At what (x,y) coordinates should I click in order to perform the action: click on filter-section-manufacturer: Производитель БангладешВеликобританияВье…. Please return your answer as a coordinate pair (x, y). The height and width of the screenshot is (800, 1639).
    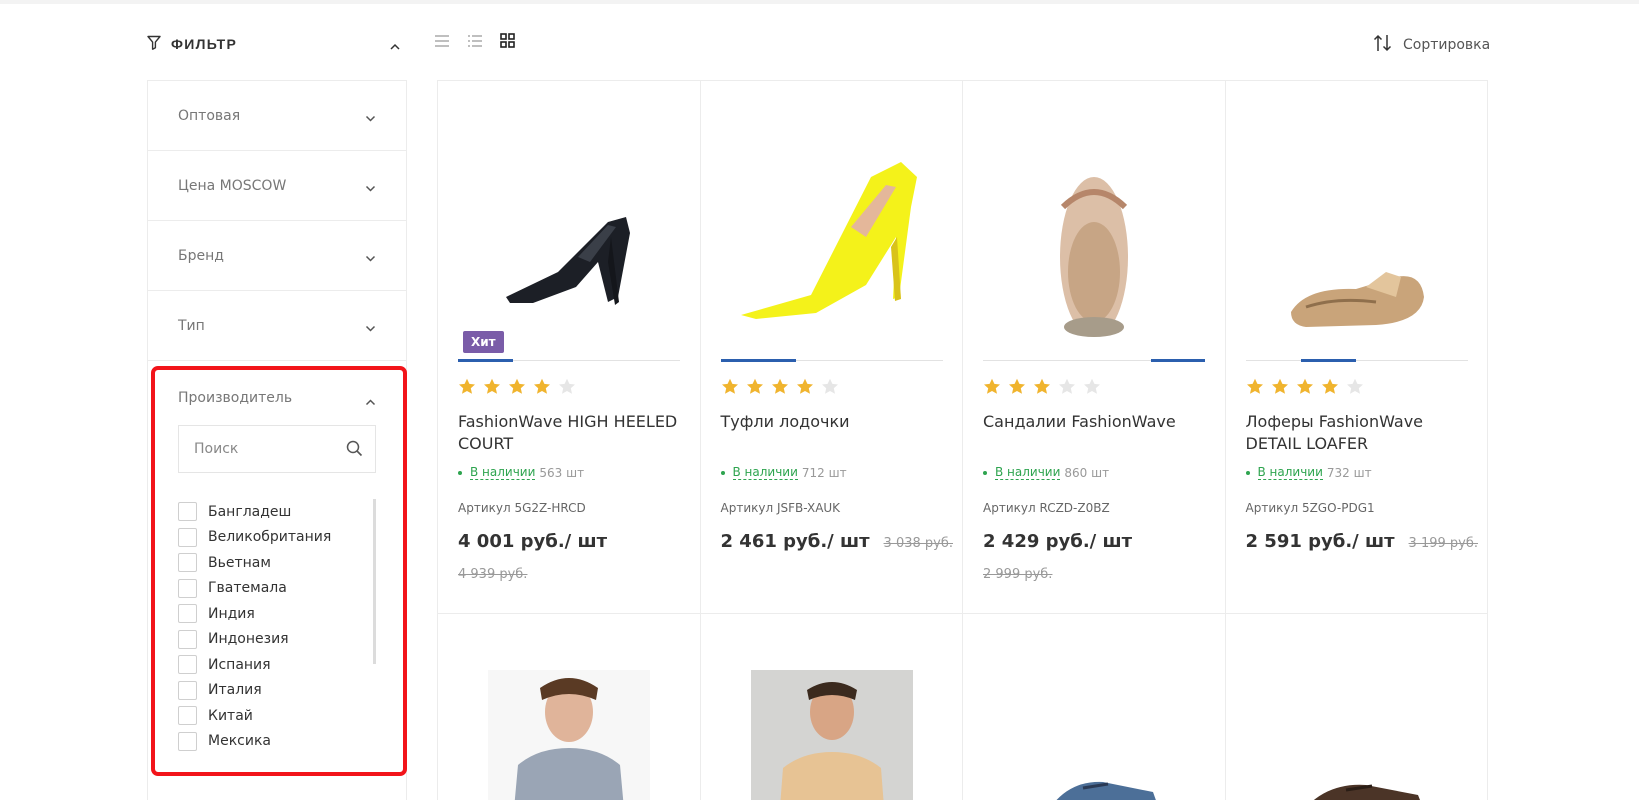
    Looking at the image, I should click on (277, 556).